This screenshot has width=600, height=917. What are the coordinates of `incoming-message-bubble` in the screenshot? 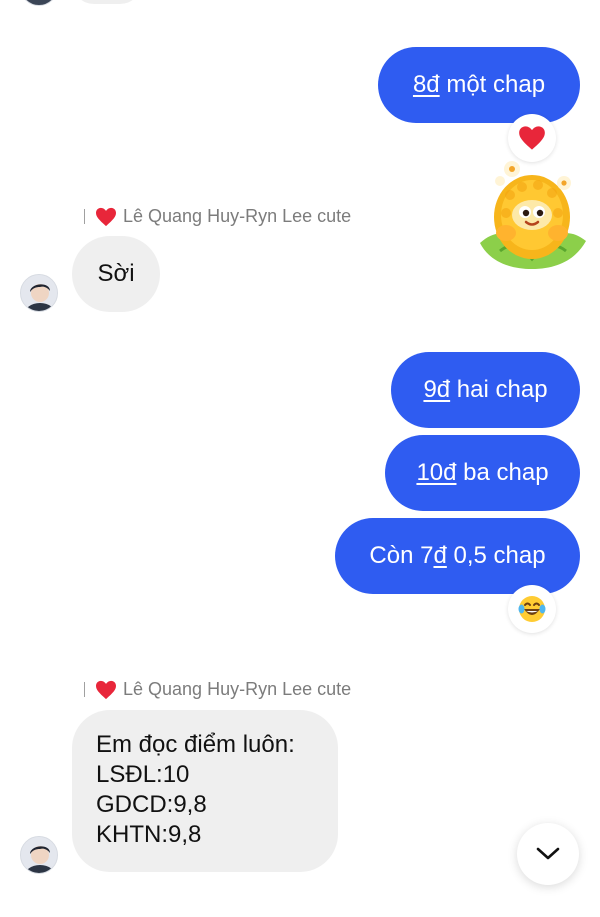 It's located at (107, 2).